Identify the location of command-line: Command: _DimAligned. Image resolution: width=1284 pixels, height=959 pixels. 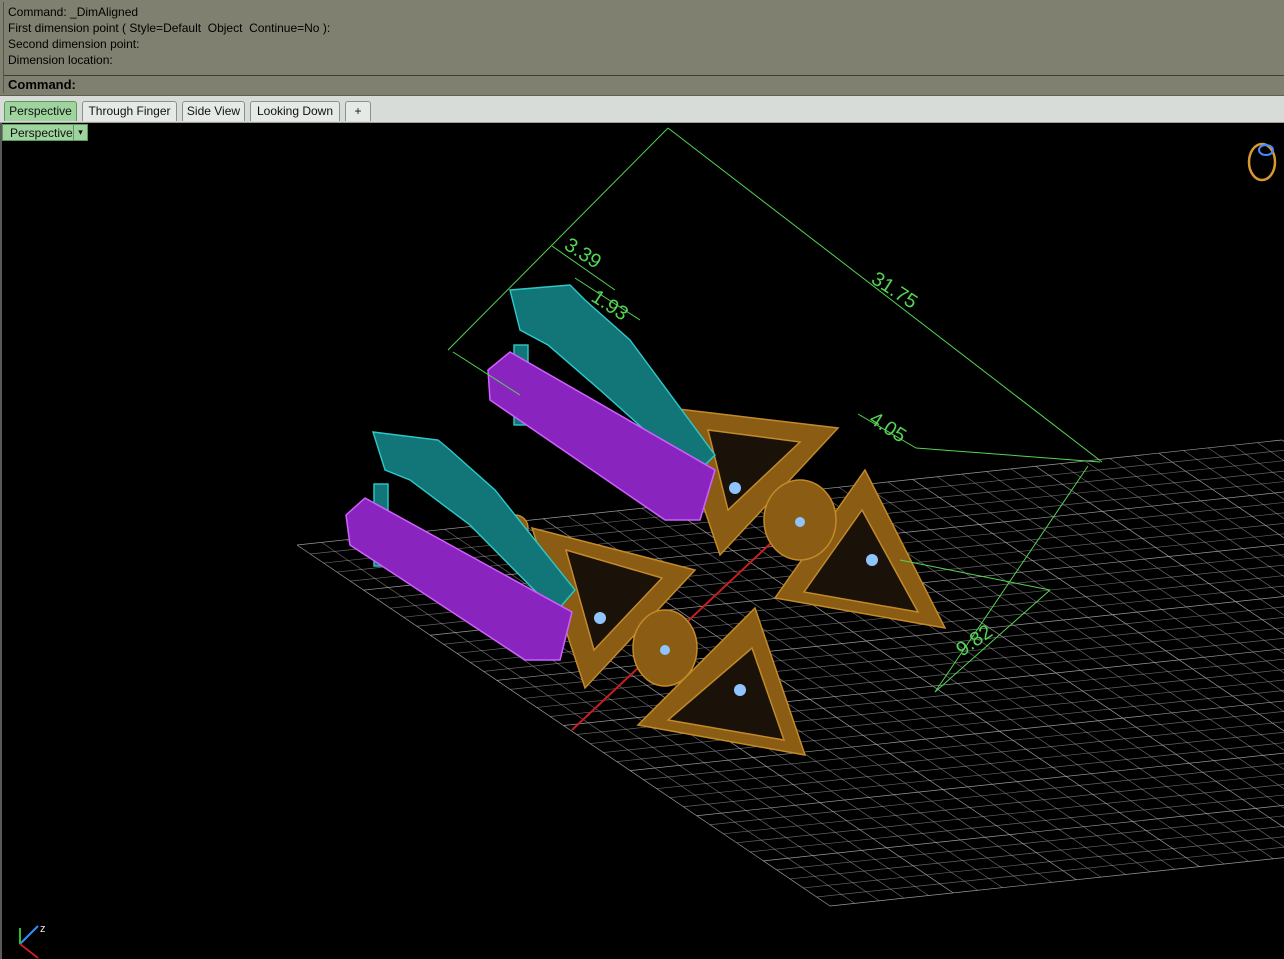
(73, 12).